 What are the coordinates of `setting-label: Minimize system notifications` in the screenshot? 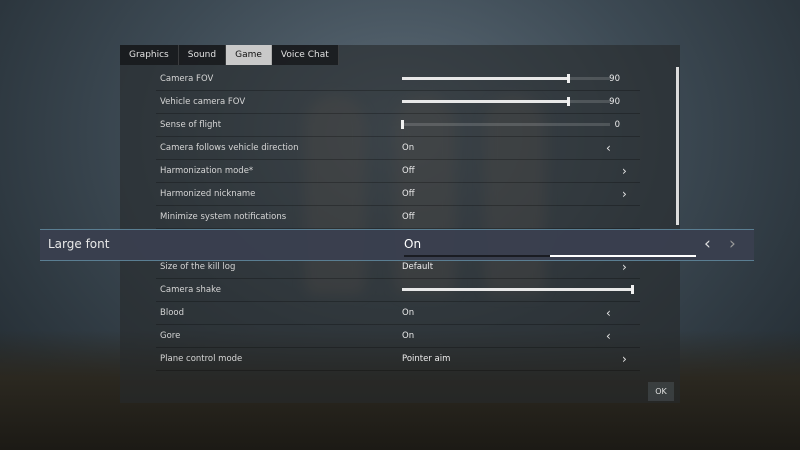 It's located at (223, 217).